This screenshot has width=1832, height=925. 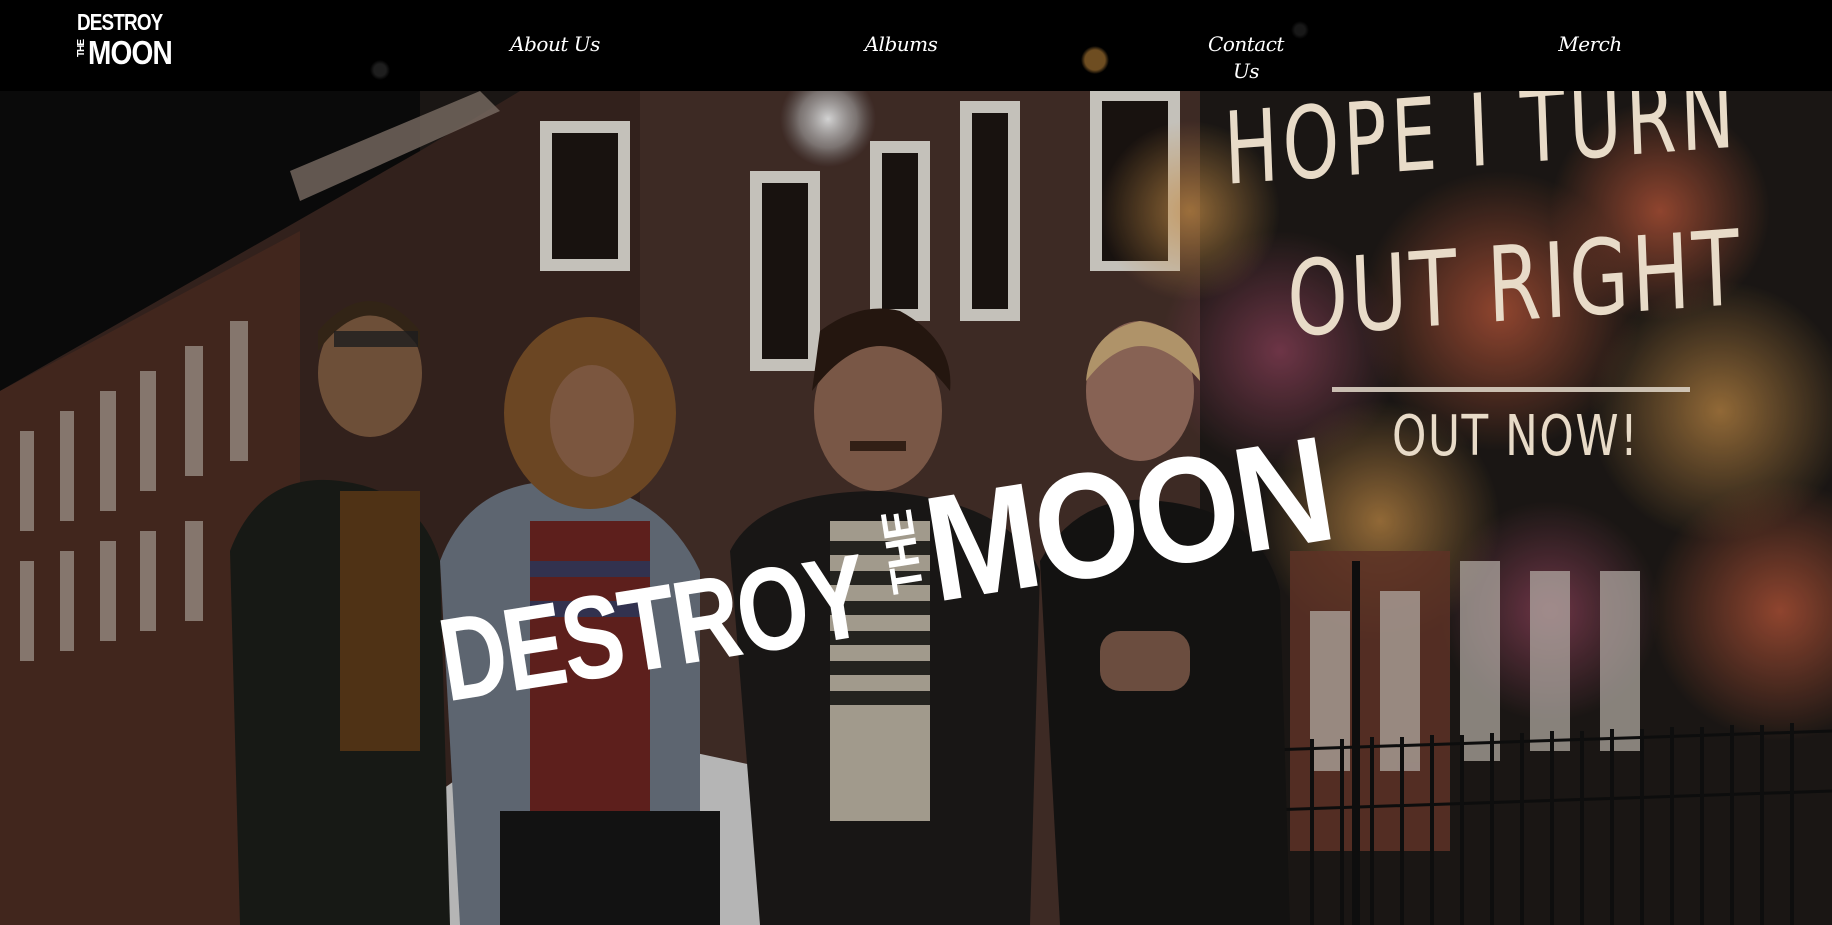 I want to click on logo-text-the: THE, so click(x=81, y=48).